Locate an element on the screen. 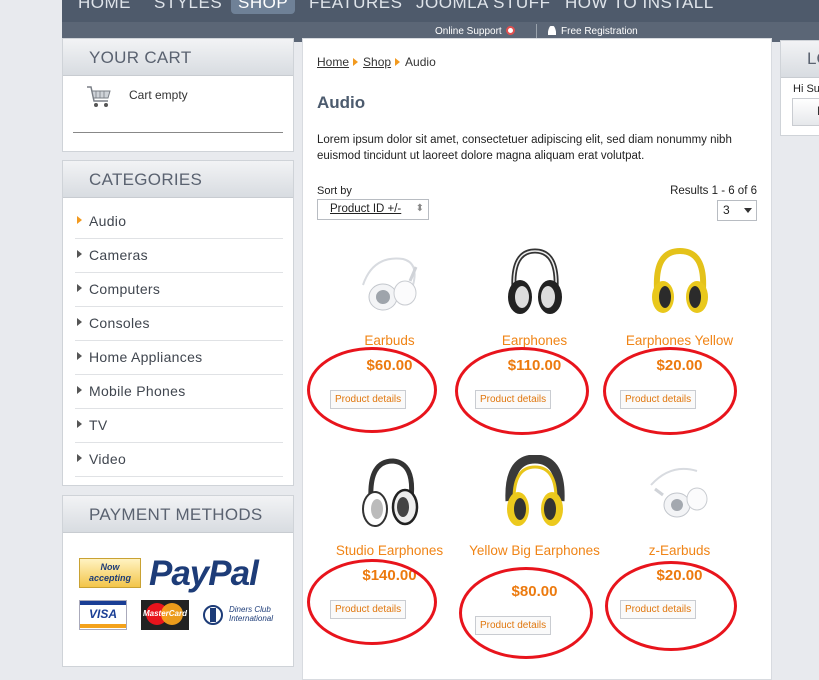 Image resolution: width=819 pixels, height=680 pixels. results-count: Results 1 - 6 of 6 is located at coordinates (713, 191).